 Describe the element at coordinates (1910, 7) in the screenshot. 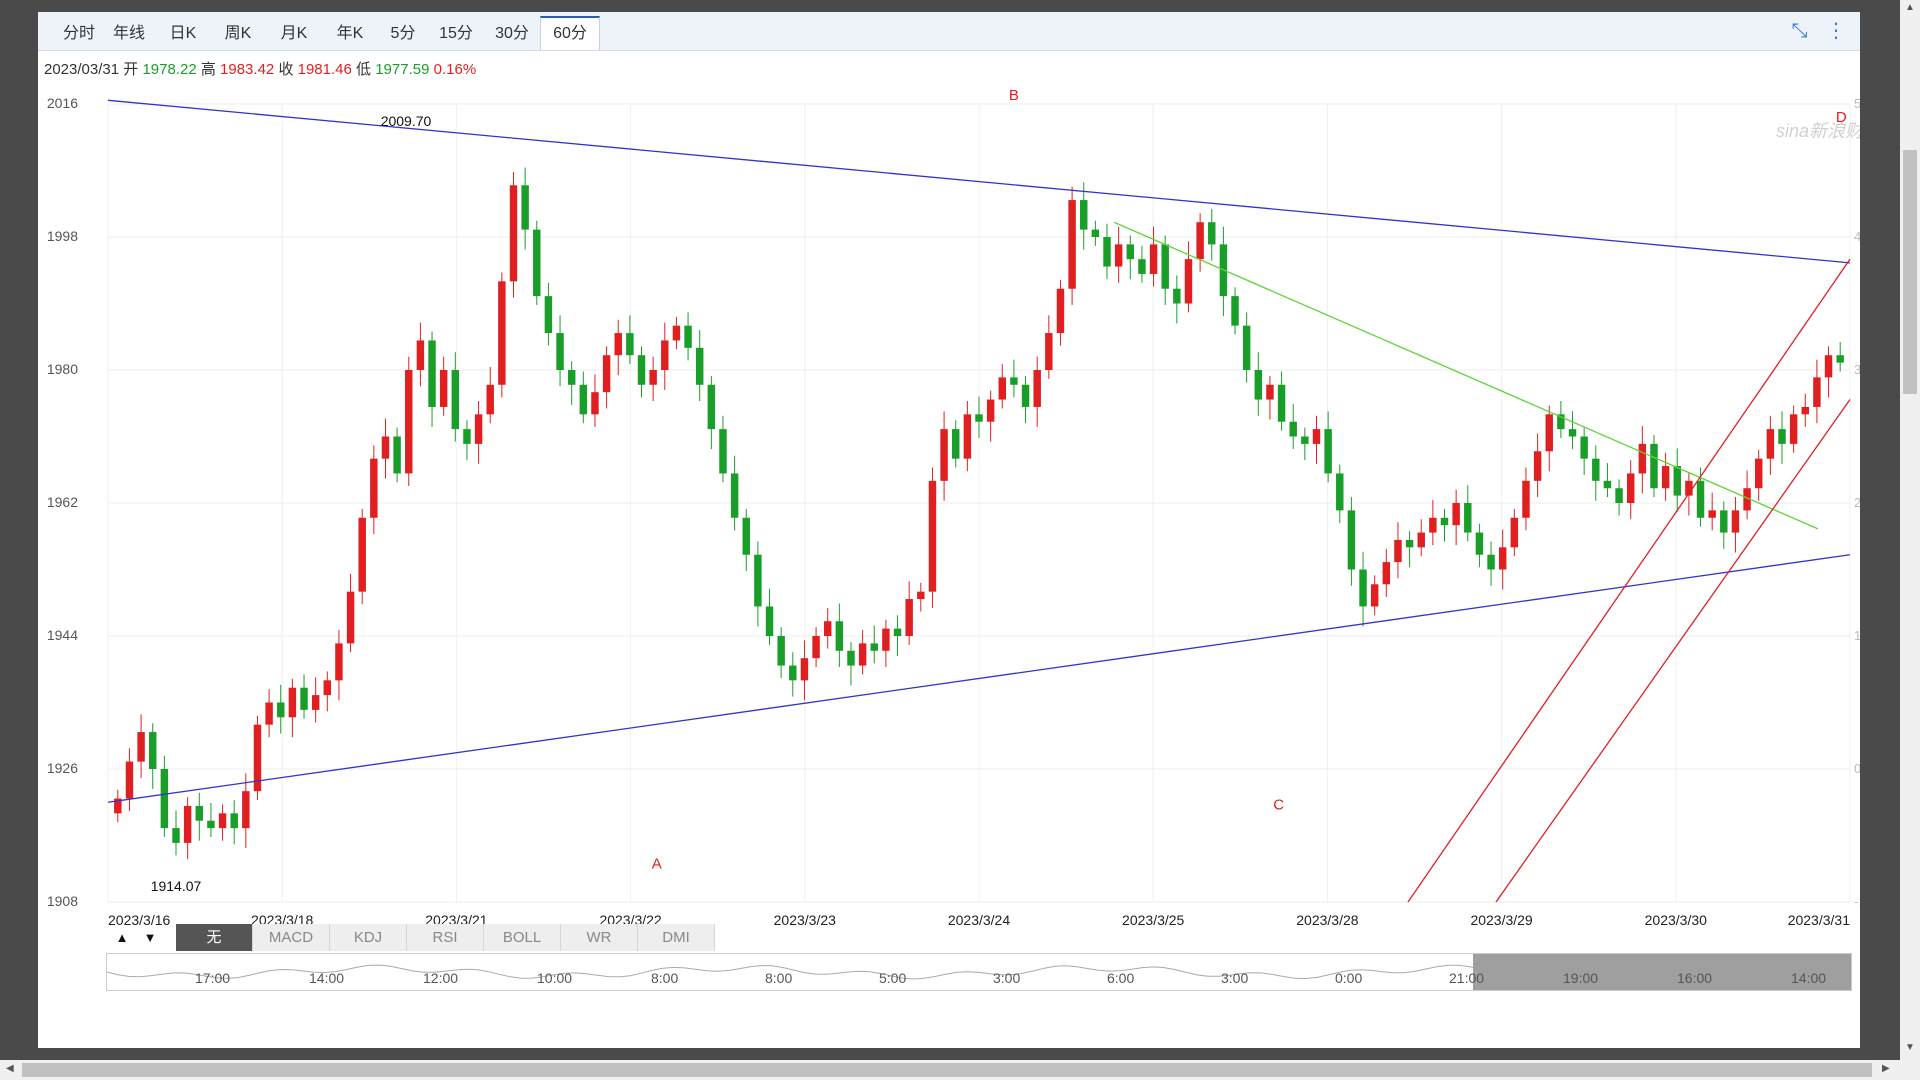

I see `scroll-up-icon: ▲` at that location.